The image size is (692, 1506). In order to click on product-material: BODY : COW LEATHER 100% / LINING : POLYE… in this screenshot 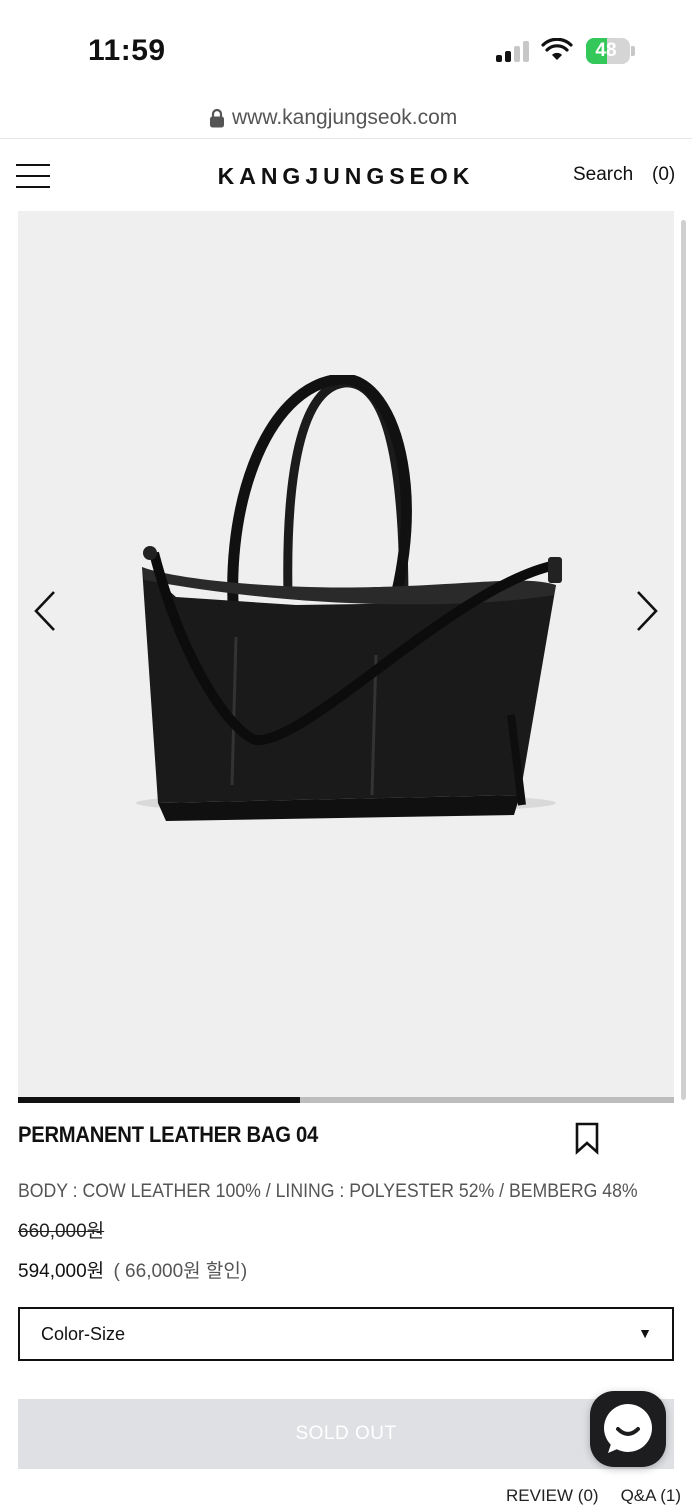, I will do `click(328, 1191)`.